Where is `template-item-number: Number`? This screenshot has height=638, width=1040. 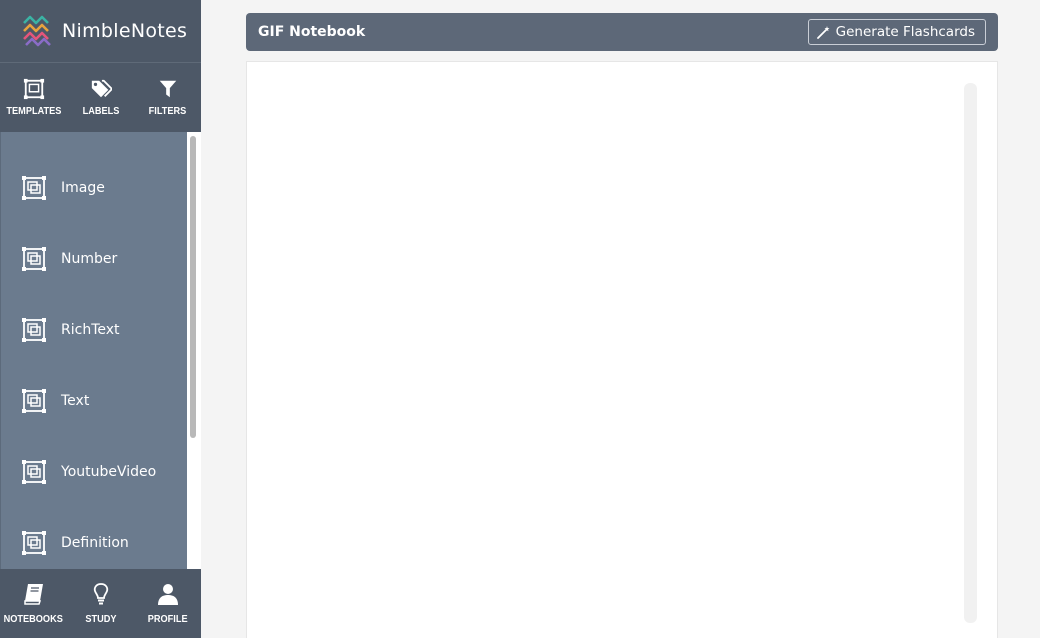
template-item-number: Number is located at coordinates (94, 258).